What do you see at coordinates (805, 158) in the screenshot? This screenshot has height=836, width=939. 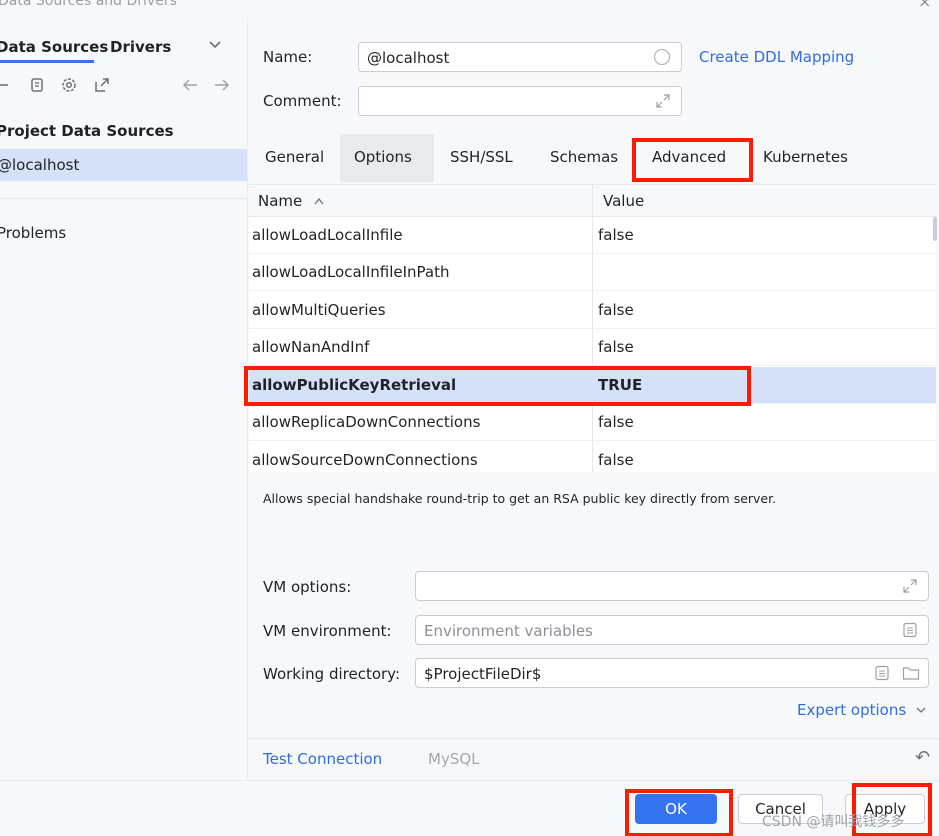 I see `tab-kubernetes: Kubernetes` at bounding box center [805, 158].